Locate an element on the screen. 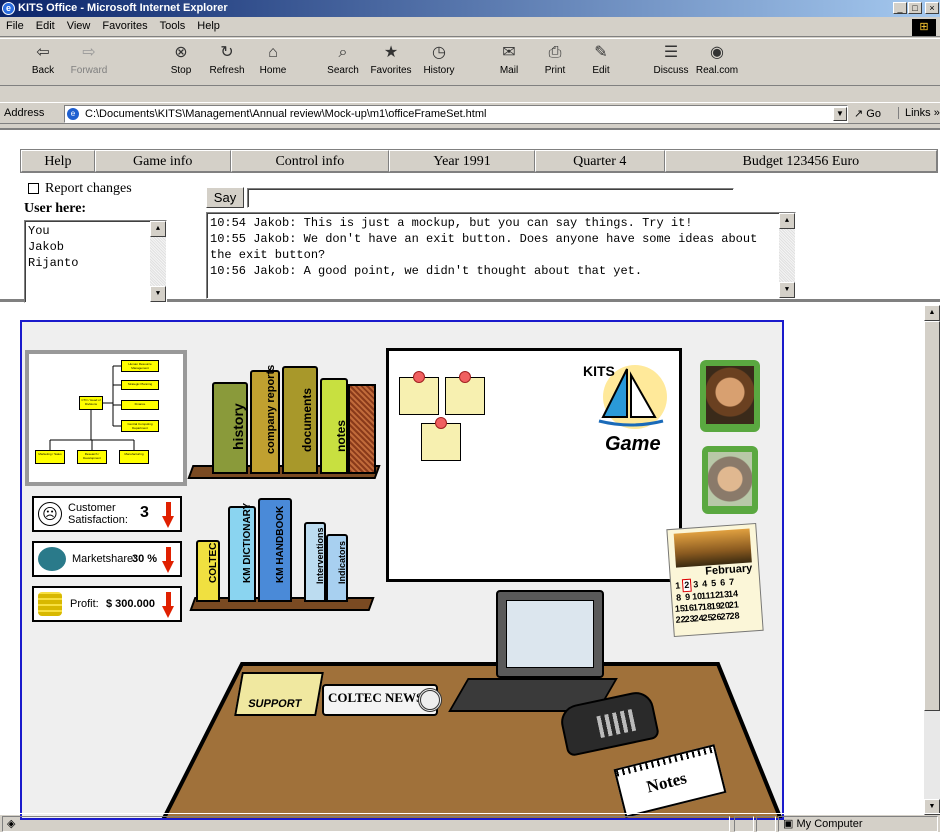 The width and height of the screenshot is (940, 832). stop-button: ⊗ Stop is located at coordinates (181, 63).